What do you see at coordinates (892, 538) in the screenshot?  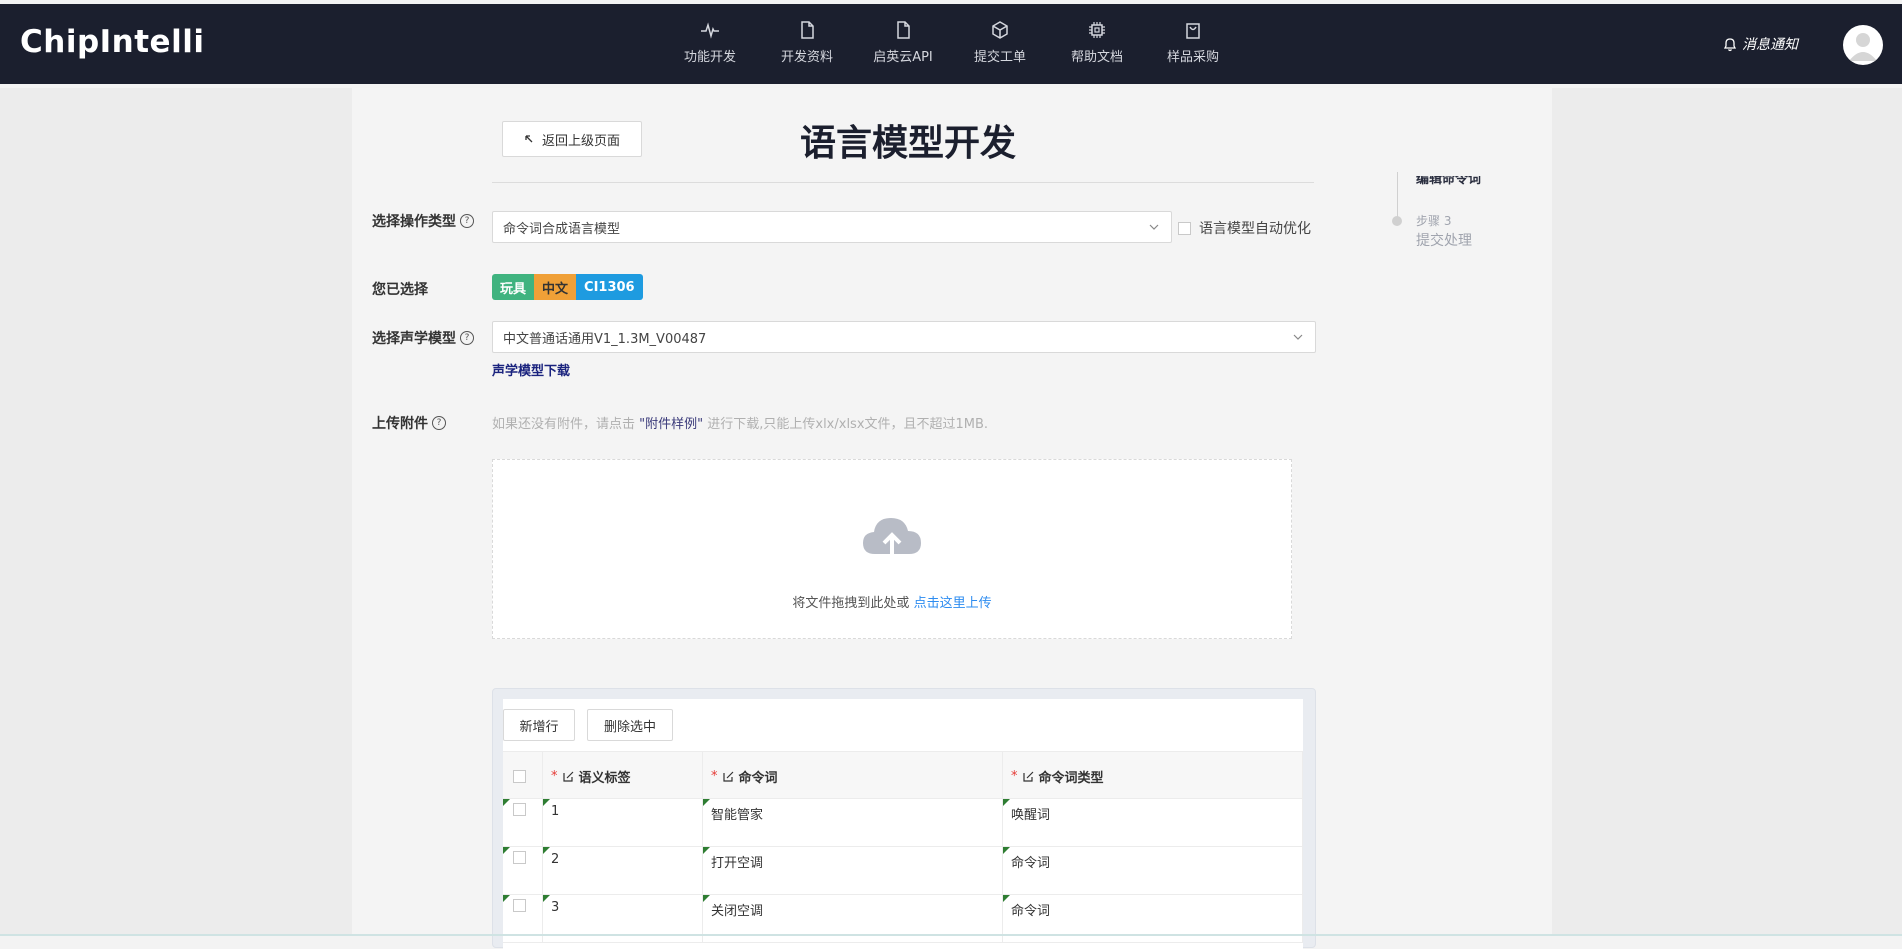 I see `cloud-upload-icon` at bounding box center [892, 538].